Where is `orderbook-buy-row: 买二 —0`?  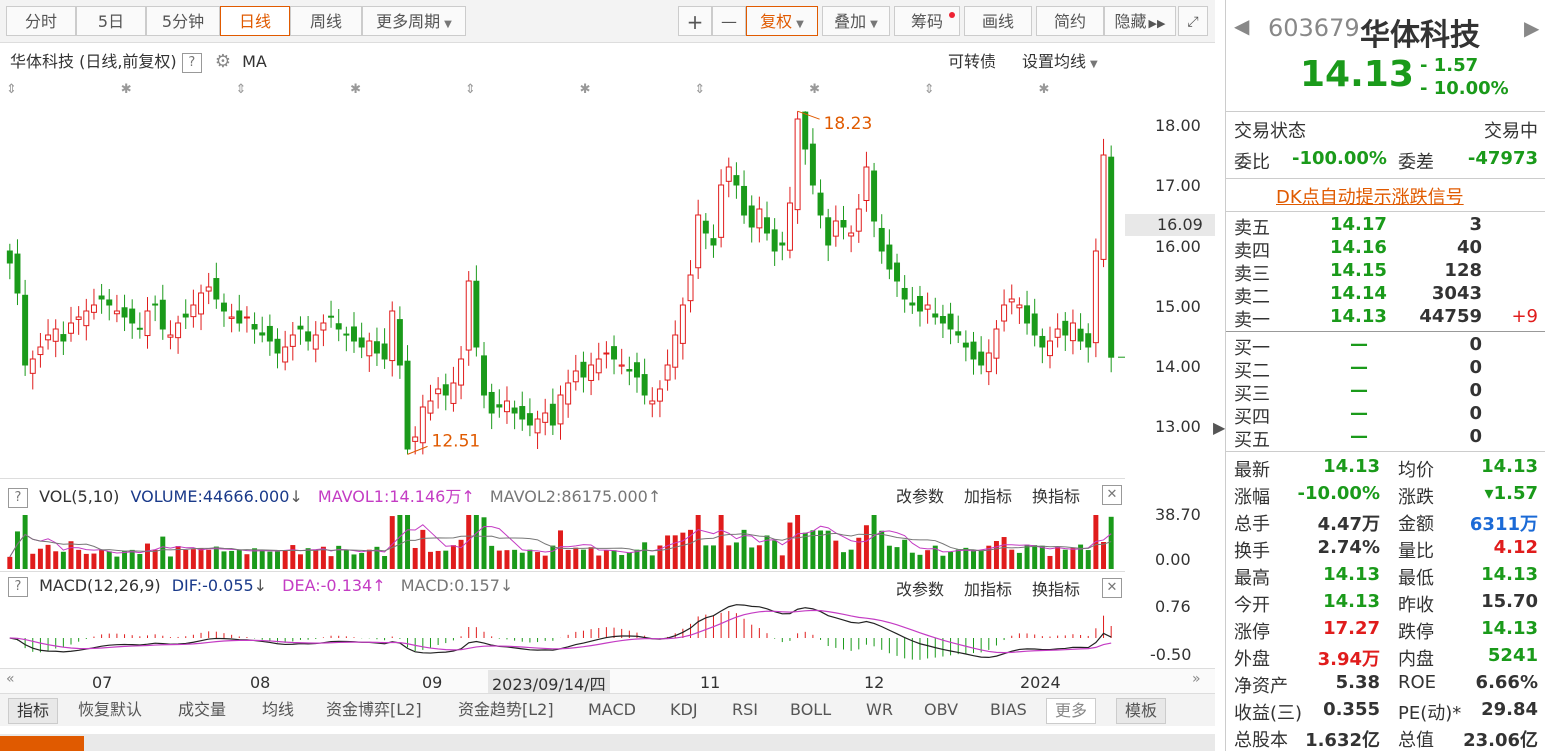
orderbook-buy-row: 买二 —0 is located at coordinates (1385, 369).